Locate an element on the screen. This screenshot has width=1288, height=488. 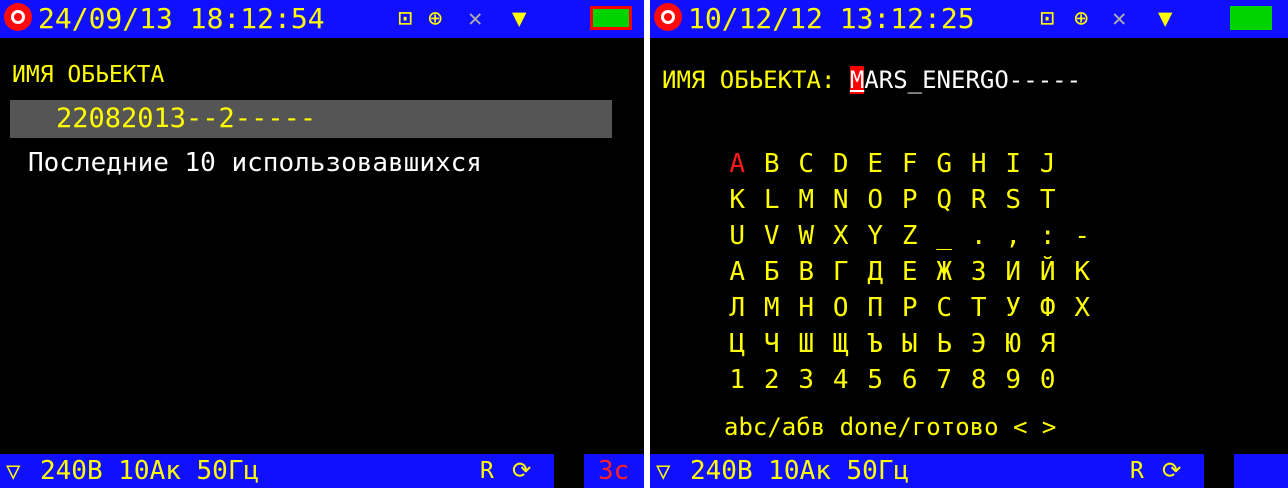
keyboard-row: U V W X Y Z _.,: - is located at coordinates (910, 236).